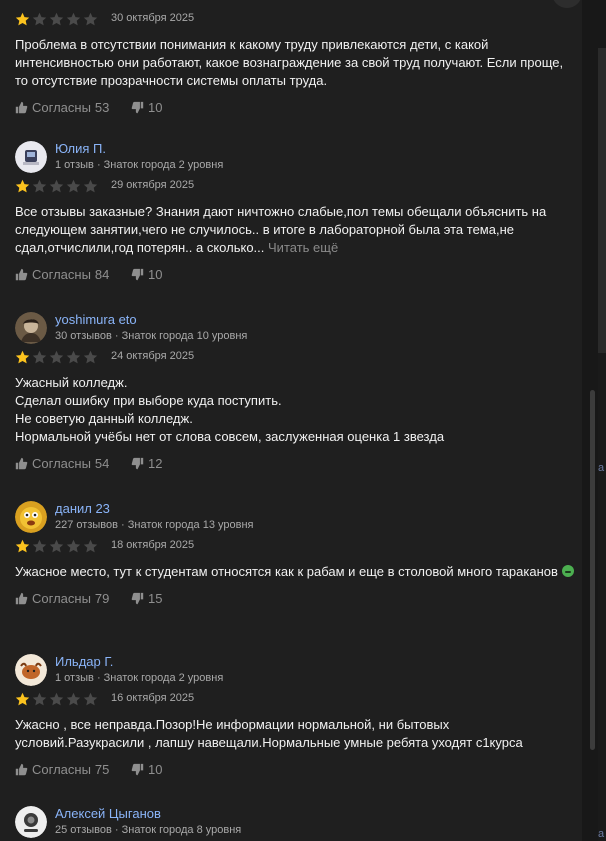 The width and height of the screenshot is (606, 841). What do you see at coordinates (153, 356) in the screenshot?
I see `review-date: 24 октября 2025` at bounding box center [153, 356].